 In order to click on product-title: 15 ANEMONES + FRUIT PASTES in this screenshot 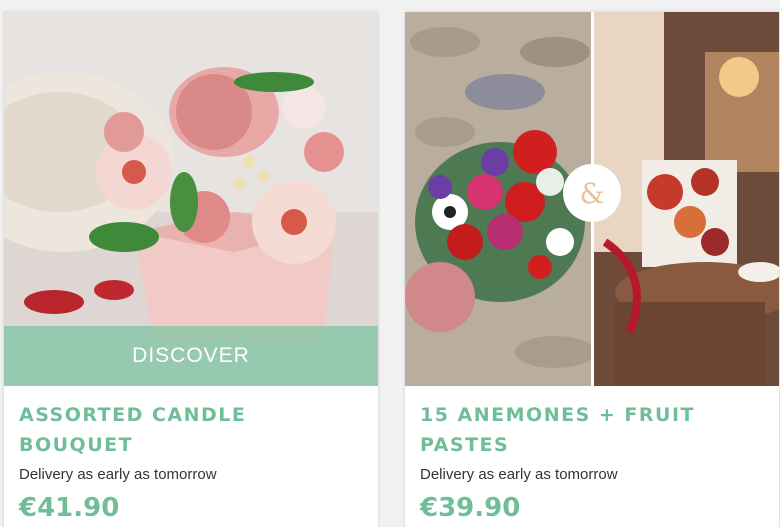, I will do `click(592, 430)`.